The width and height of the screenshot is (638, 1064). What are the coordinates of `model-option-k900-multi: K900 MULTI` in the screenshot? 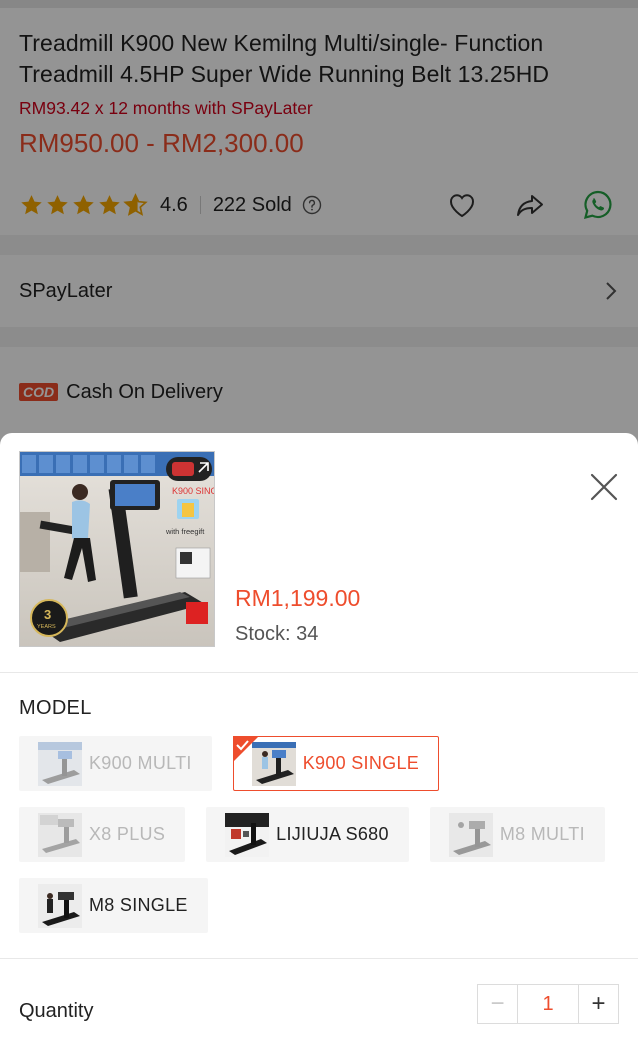 It's located at (115, 763).